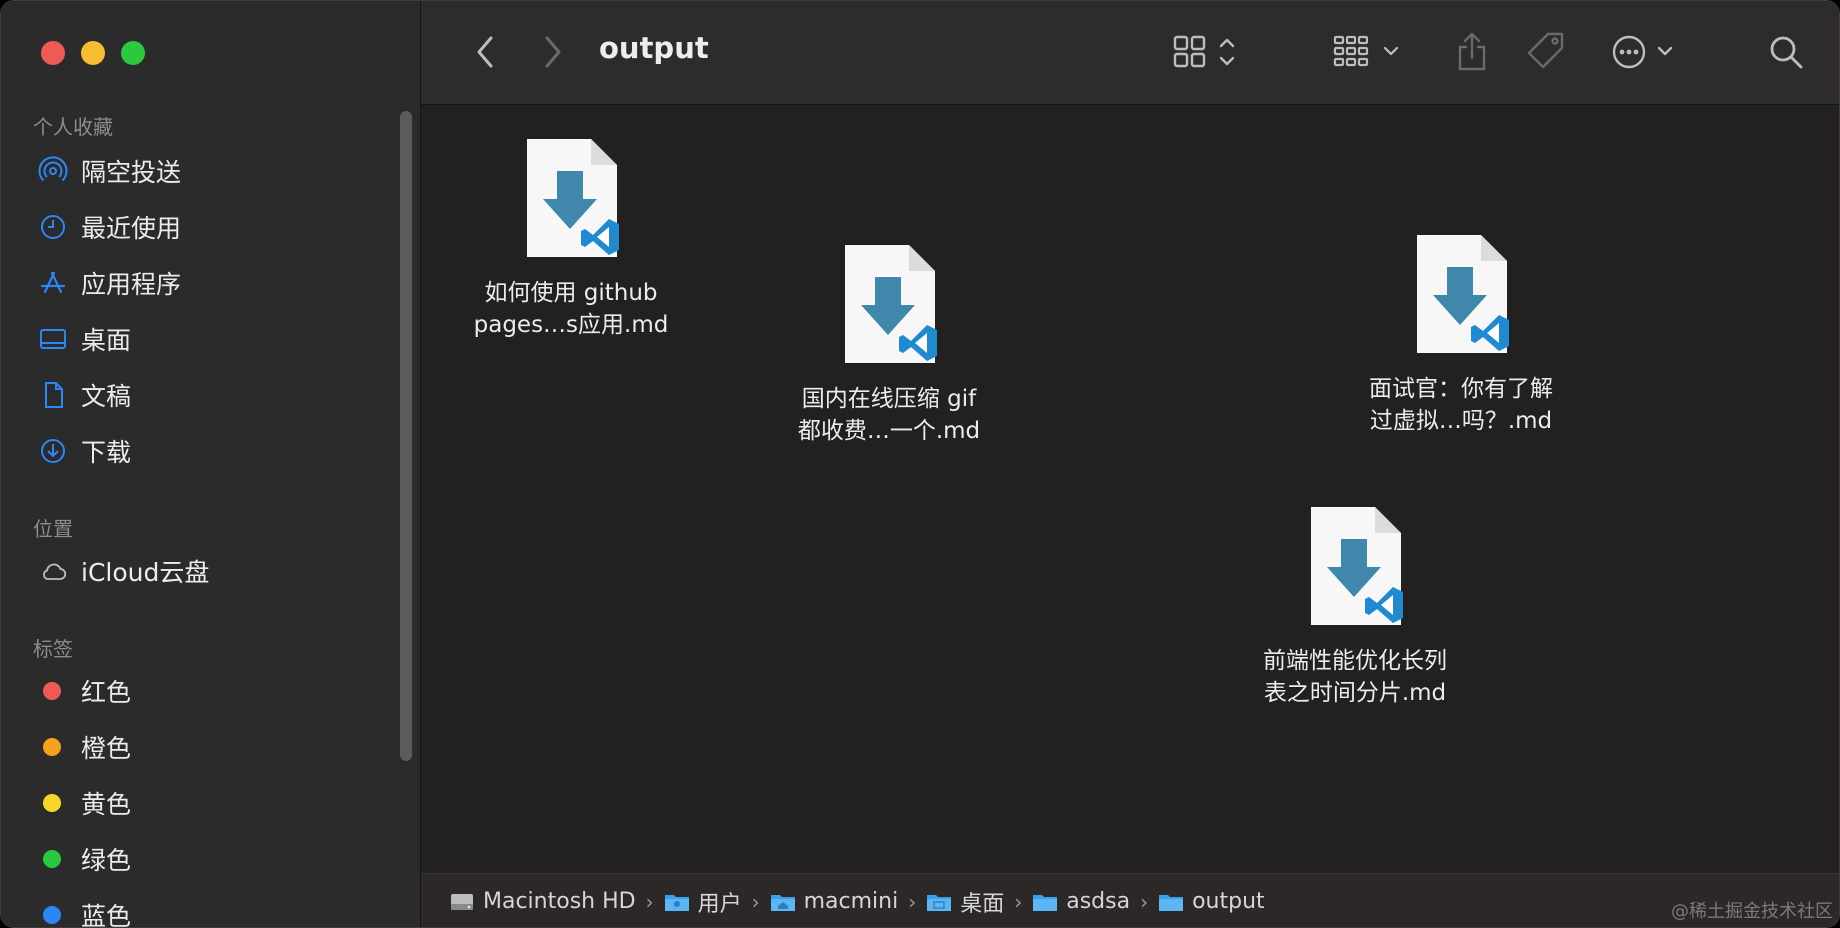 This screenshot has width=1840, height=928. I want to click on file-name: 面试官：你有了解 过虚拟…吗？.md, so click(1461, 405).